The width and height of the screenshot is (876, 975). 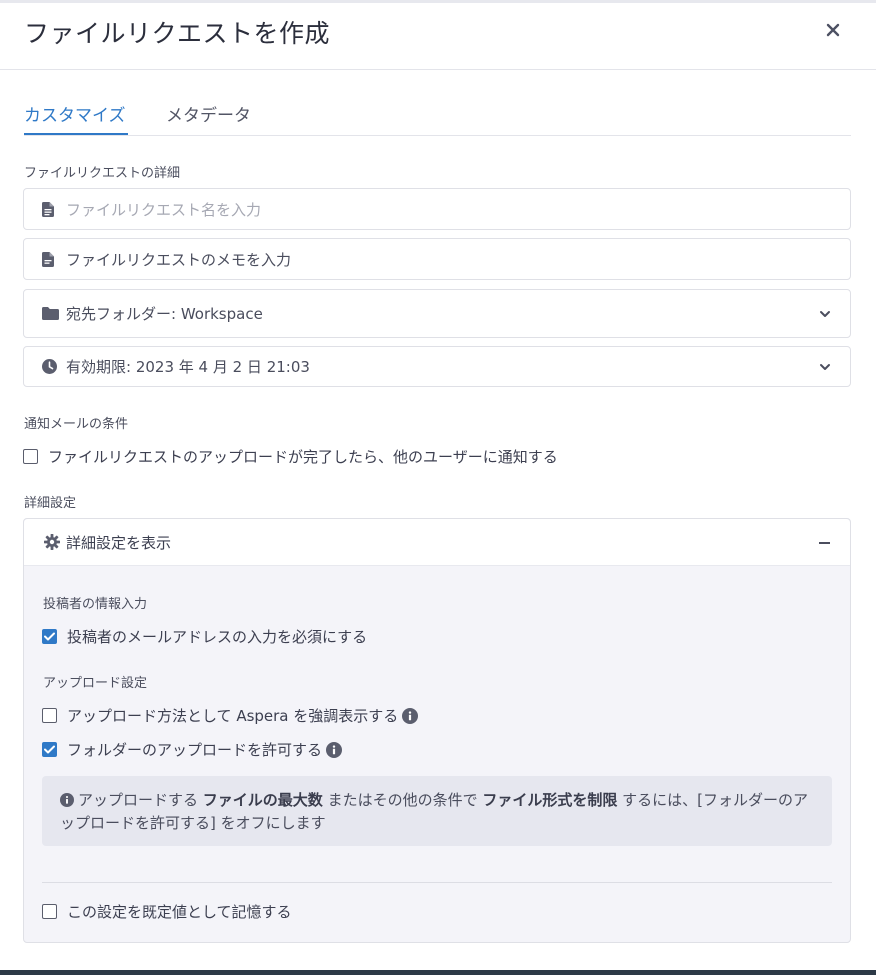 I want to click on bottom-border, so click(x=438, y=972).